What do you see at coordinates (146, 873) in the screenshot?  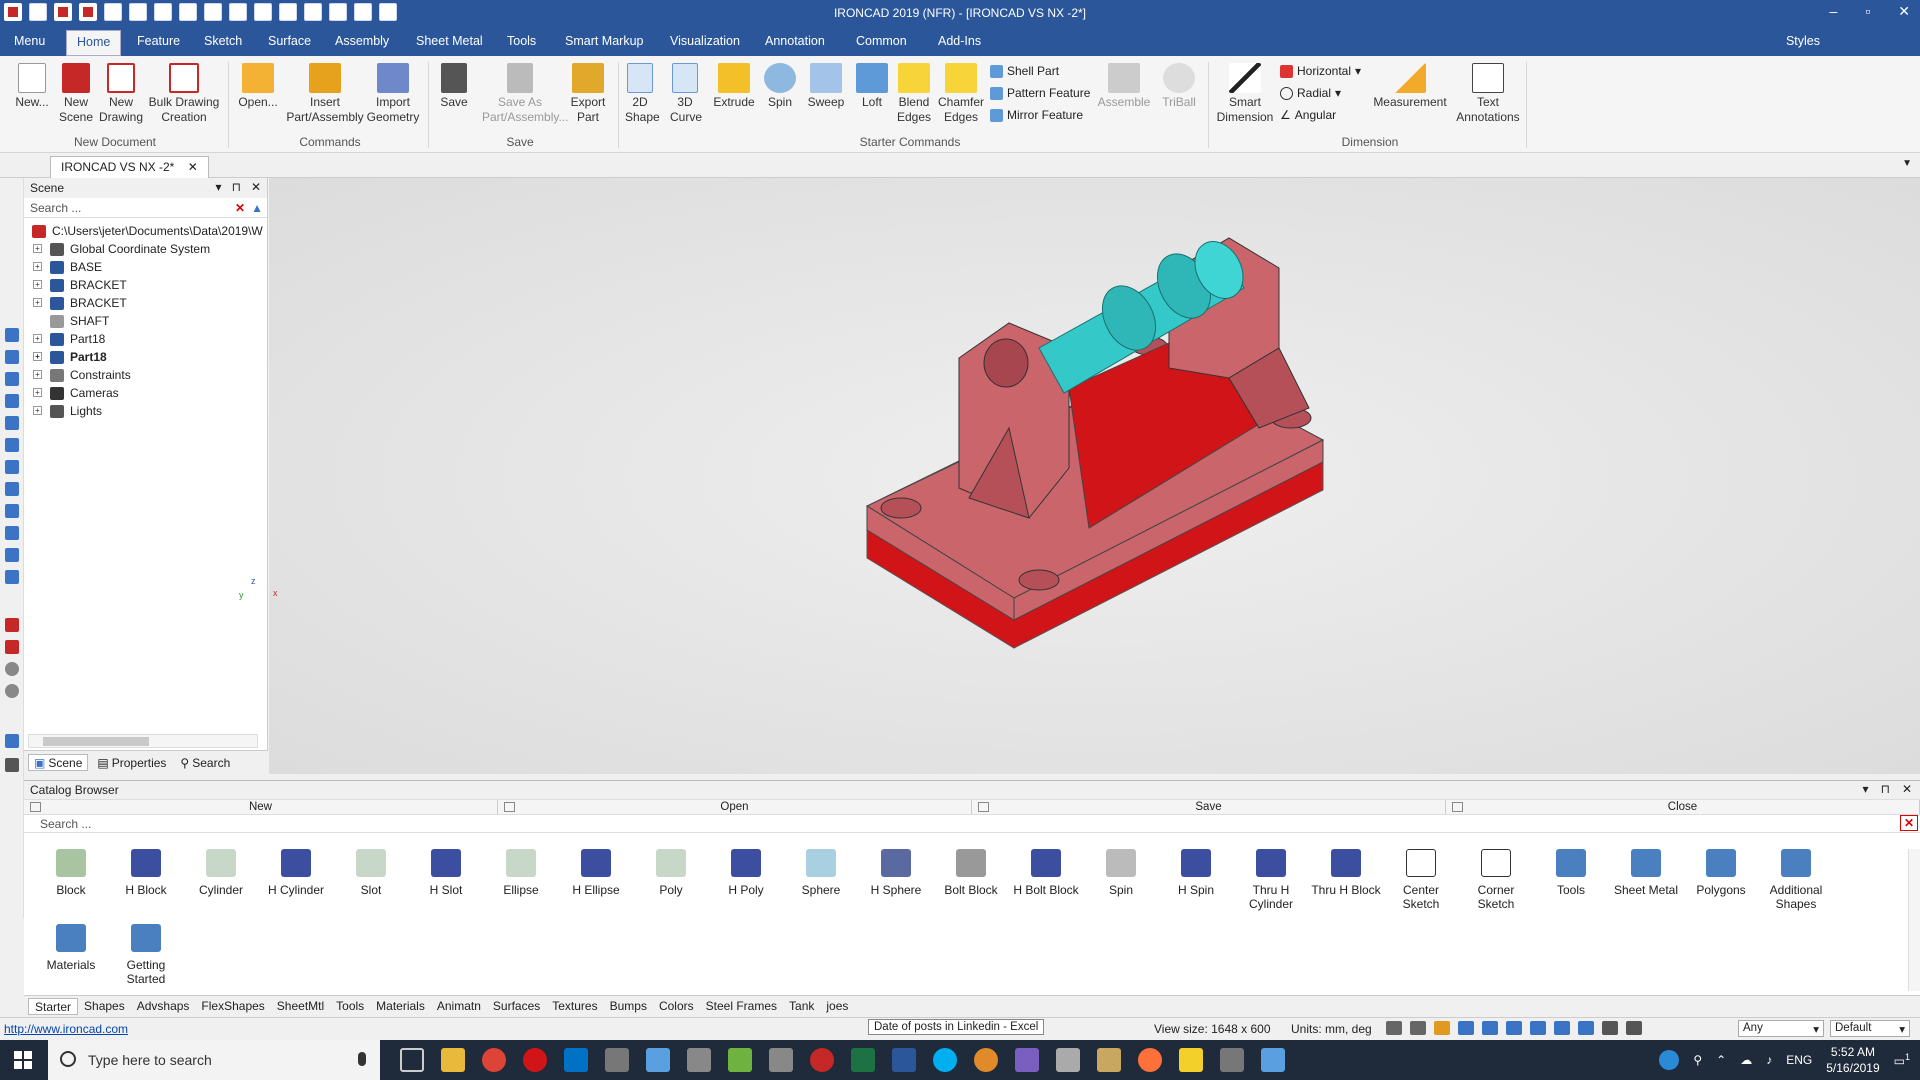 I see `catalog-item: H Block` at bounding box center [146, 873].